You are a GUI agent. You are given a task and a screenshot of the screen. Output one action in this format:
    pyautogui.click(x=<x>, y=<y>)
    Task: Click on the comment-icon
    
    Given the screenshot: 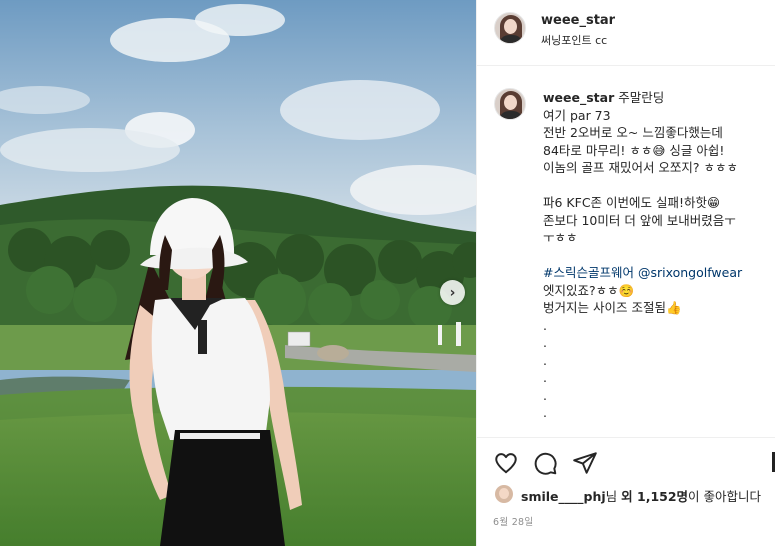 What is the action you would take?
    pyautogui.click(x=545, y=463)
    